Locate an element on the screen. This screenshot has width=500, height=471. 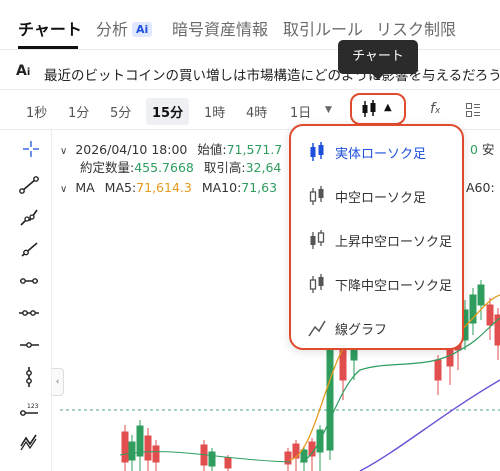
volume-value: 455.7668 is located at coordinates (164, 167).